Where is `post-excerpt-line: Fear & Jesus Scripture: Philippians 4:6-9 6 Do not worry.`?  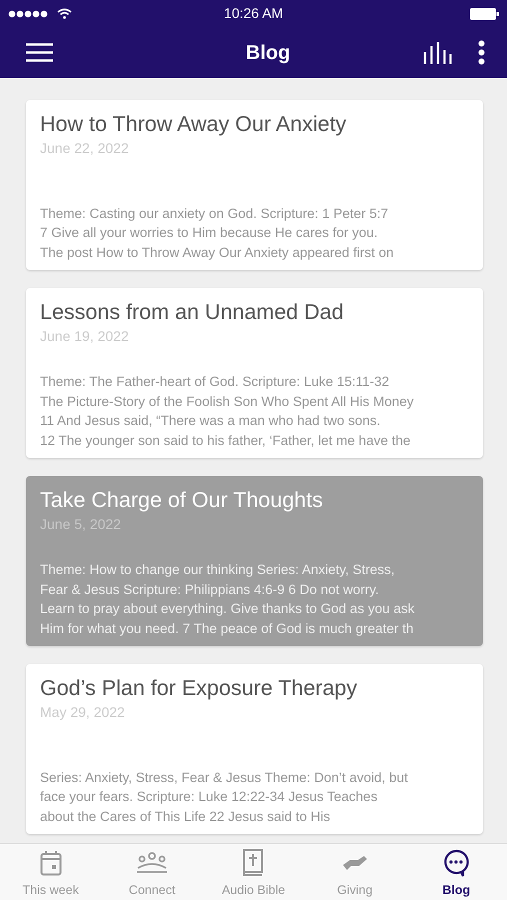 post-excerpt-line: Fear & Jesus Scripture: Philippians 4:6-9 6 Do not worry. is located at coordinates (210, 589).